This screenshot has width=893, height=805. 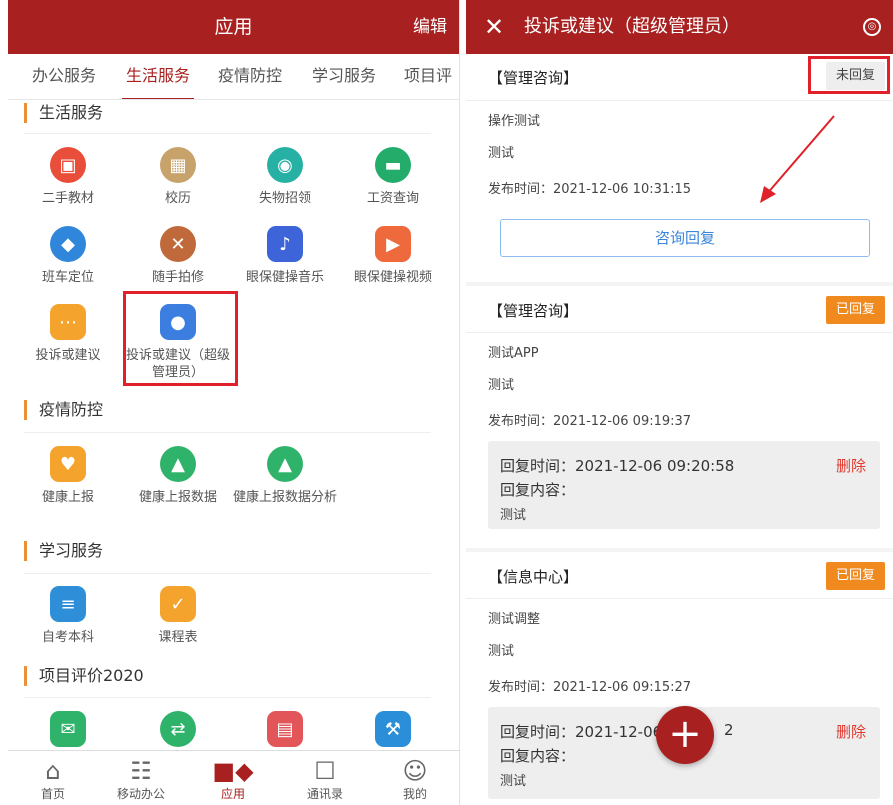 I want to click on app-label: 眼保健操音乐, so click(x=284, y=277).